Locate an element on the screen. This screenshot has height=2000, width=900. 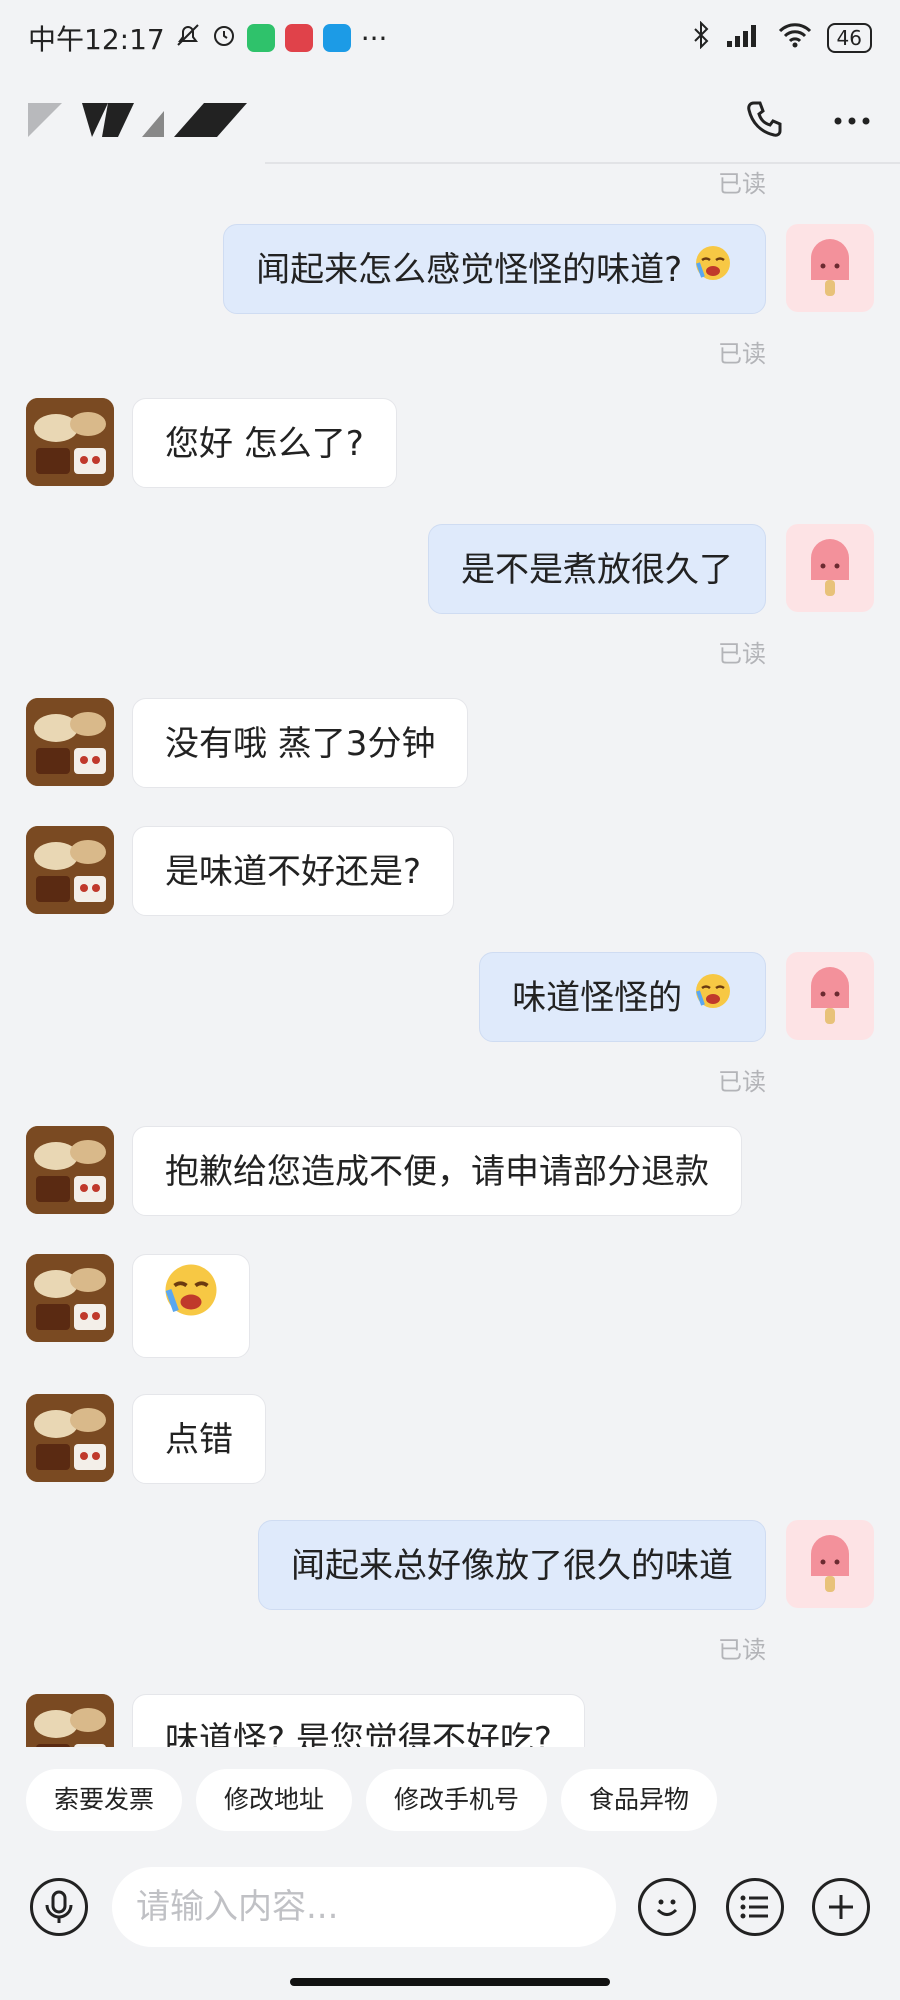
quick-reply-bar: 索要发票 修改地址 修改手机号 食品异物 is located at coordinates (450, 1800).